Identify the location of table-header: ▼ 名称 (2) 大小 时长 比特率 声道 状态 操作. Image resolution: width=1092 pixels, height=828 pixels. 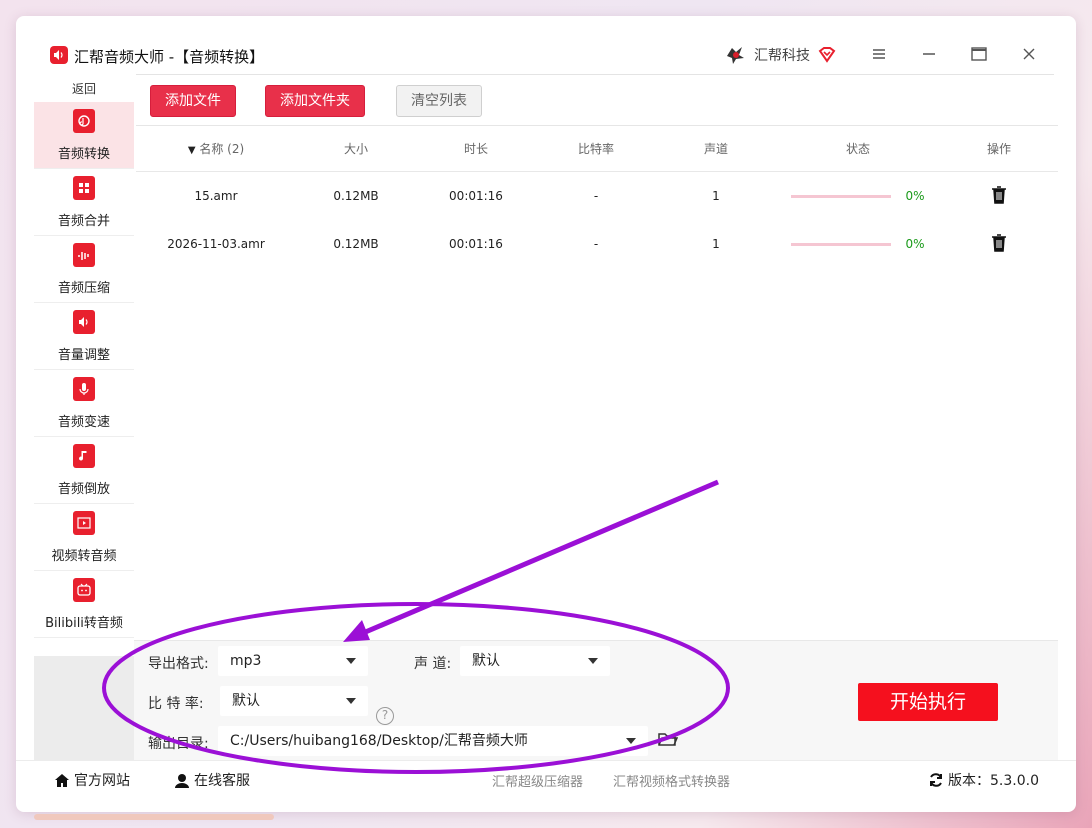
(597, 149).